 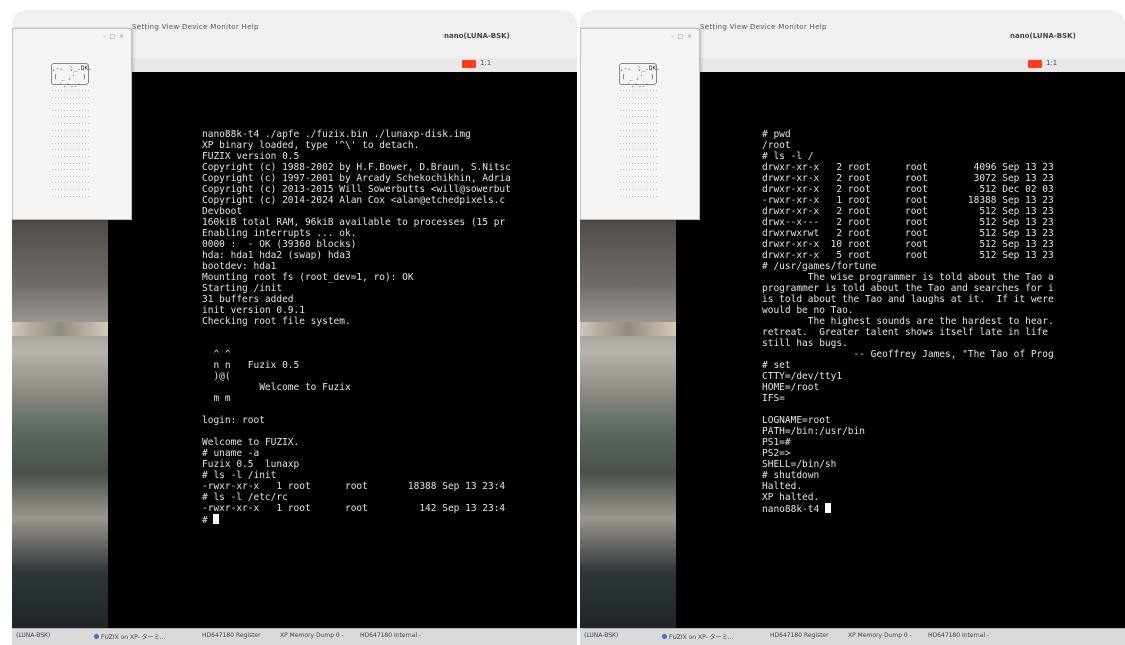 I want to click on terminal-line: drwxr-xr-x 2 root root 4096 Sep 13 23, so click(x=908, y=167).